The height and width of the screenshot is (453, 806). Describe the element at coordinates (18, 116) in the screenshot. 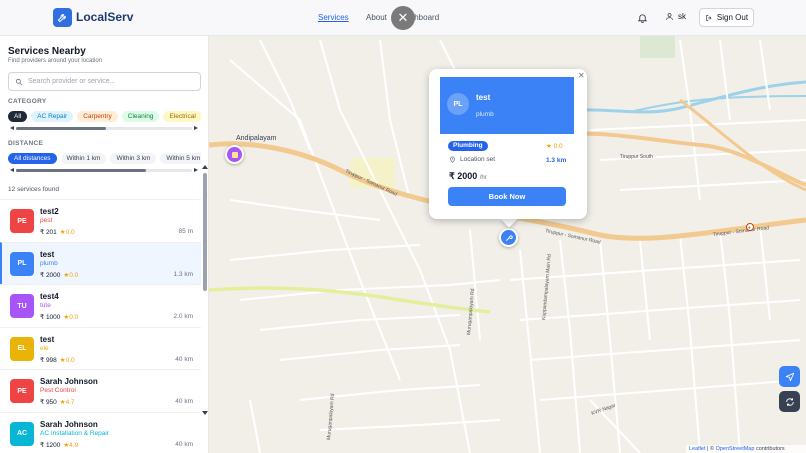

I see `category-chip-all: All` at that location.